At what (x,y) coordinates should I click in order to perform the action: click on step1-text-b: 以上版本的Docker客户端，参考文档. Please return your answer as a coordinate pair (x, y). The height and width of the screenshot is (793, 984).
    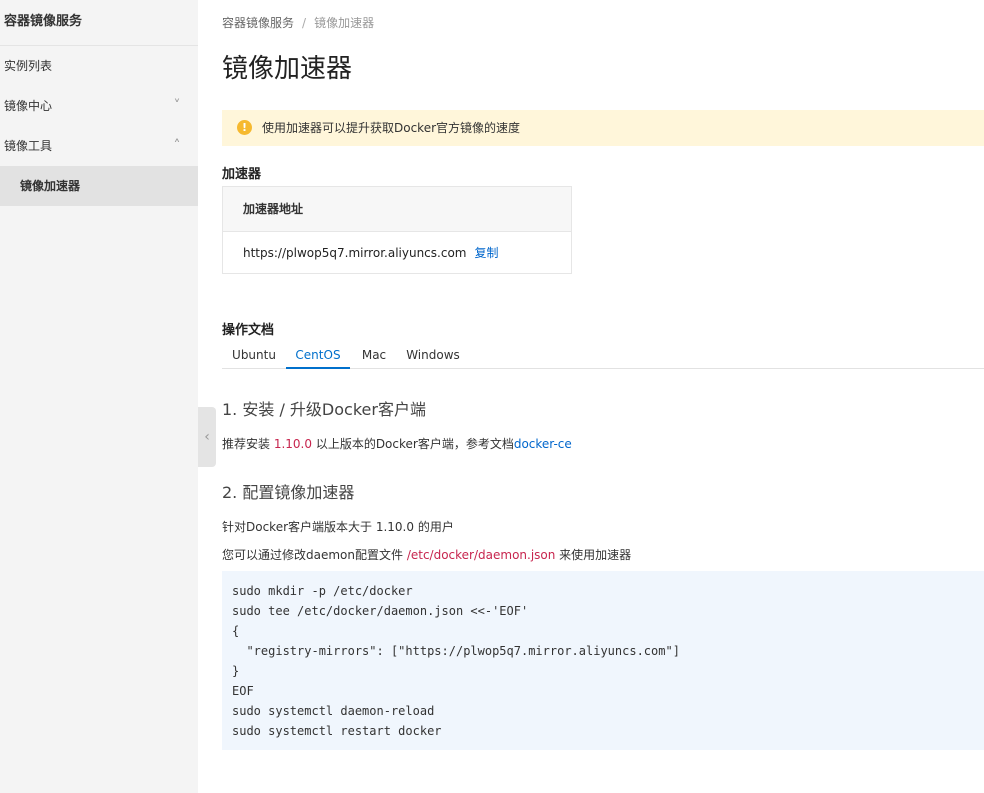
    Looking at the image, I should click on (413, 444).